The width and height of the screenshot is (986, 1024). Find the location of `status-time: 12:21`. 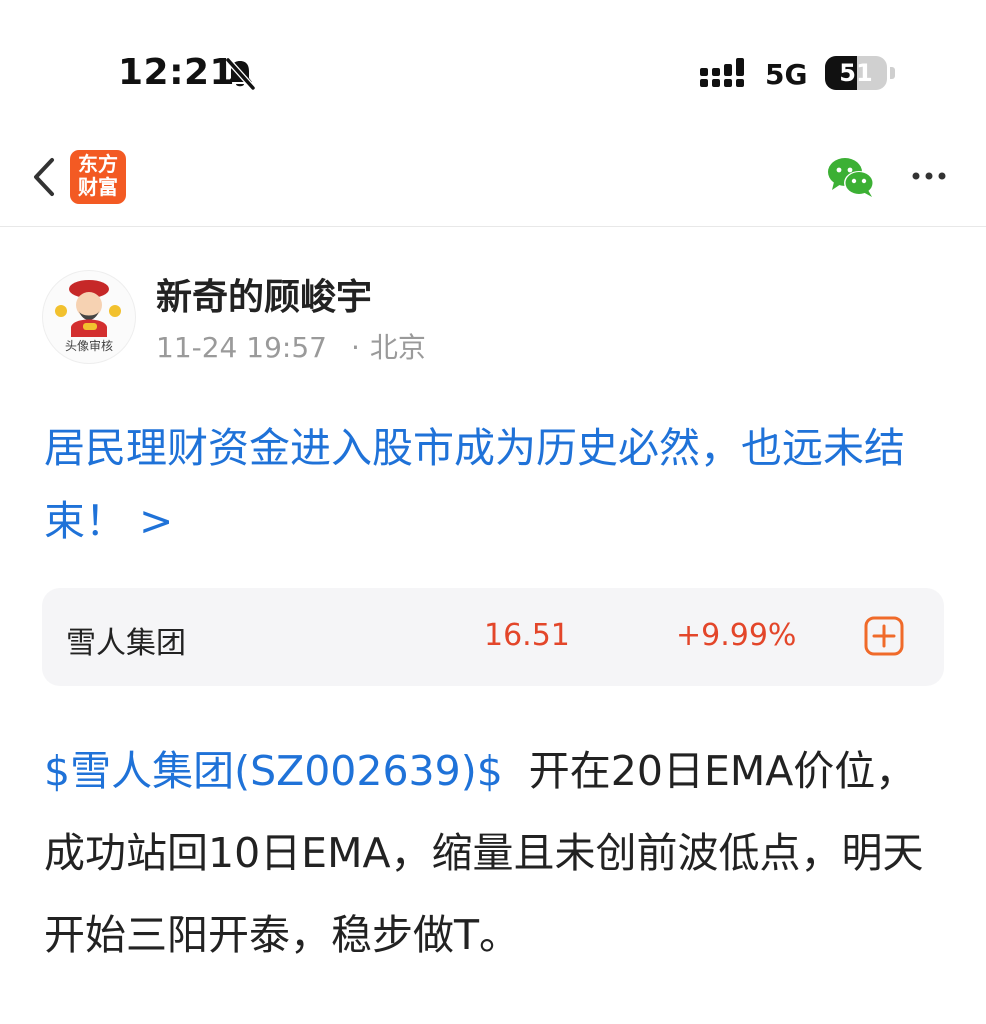

status-time: 12:21 is located at coordinates (177, 72).